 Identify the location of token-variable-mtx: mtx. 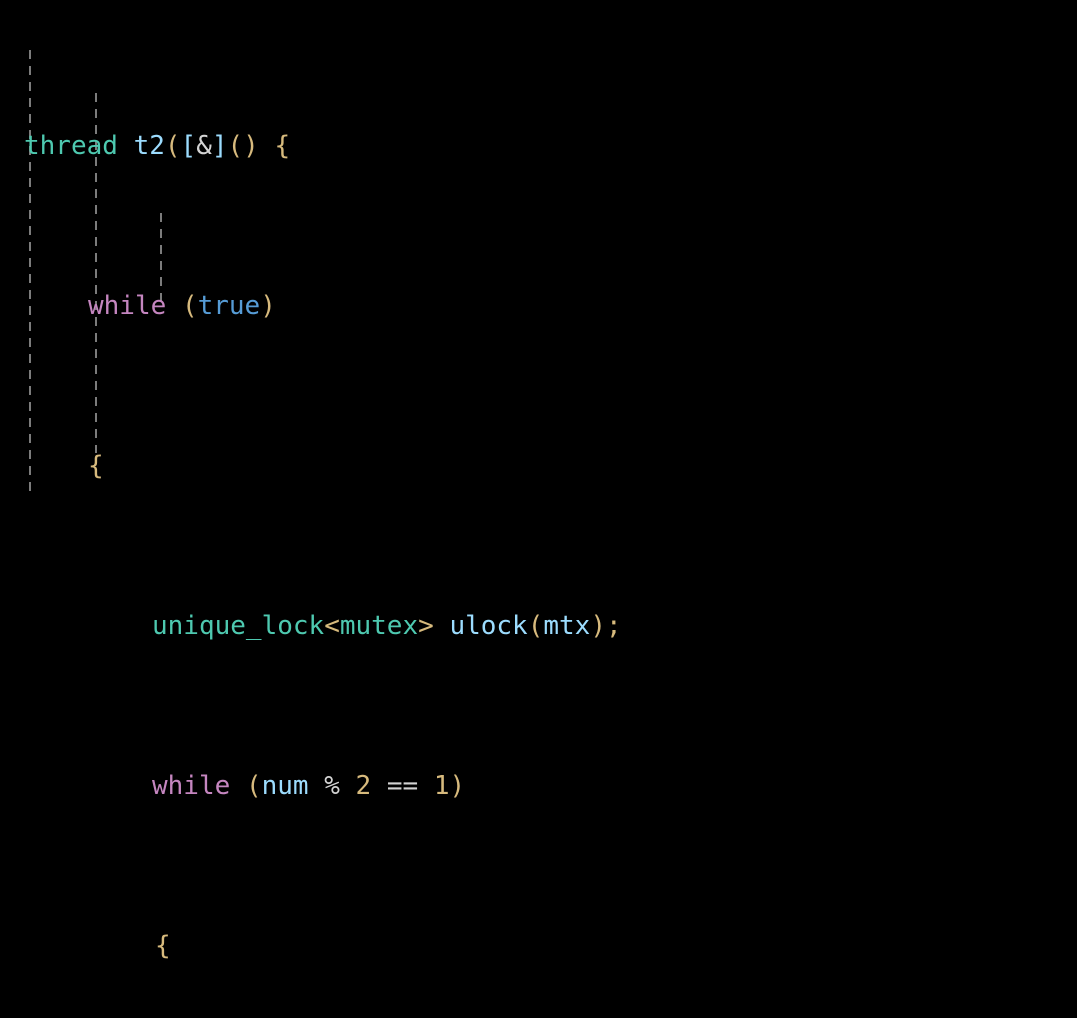
(567, 626).